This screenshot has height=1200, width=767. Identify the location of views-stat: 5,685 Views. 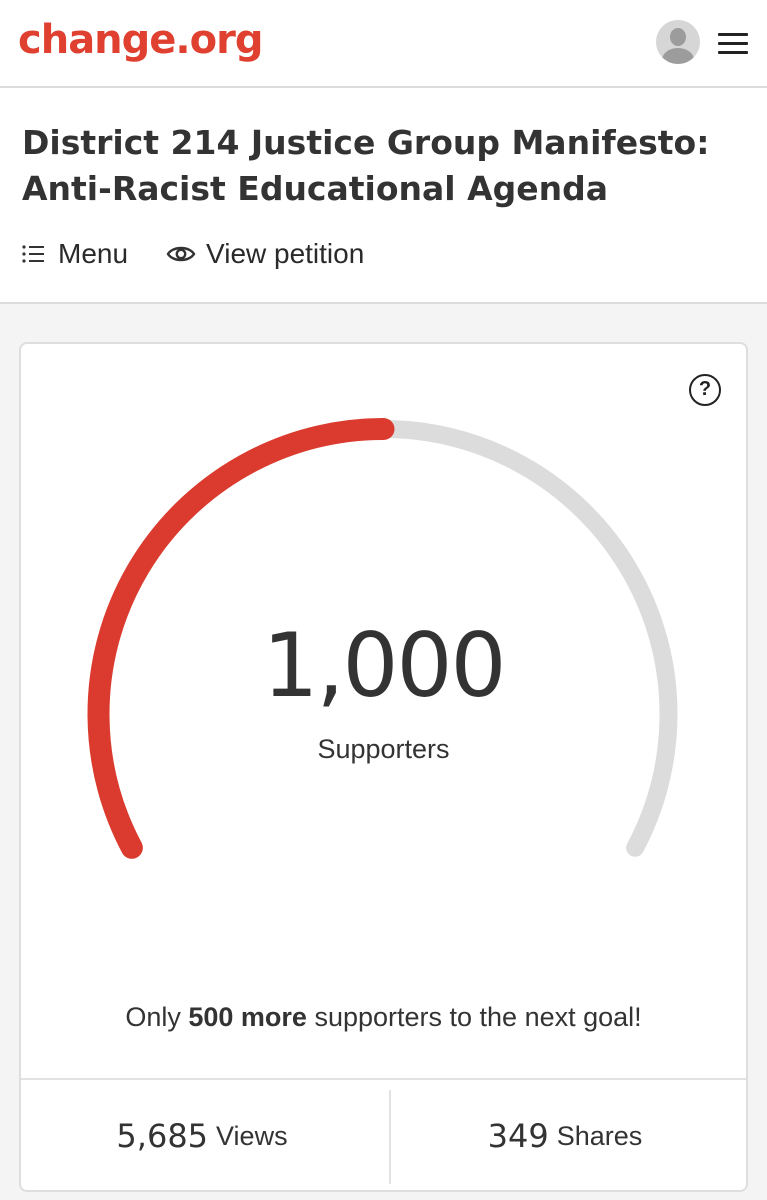
(202, 1136).